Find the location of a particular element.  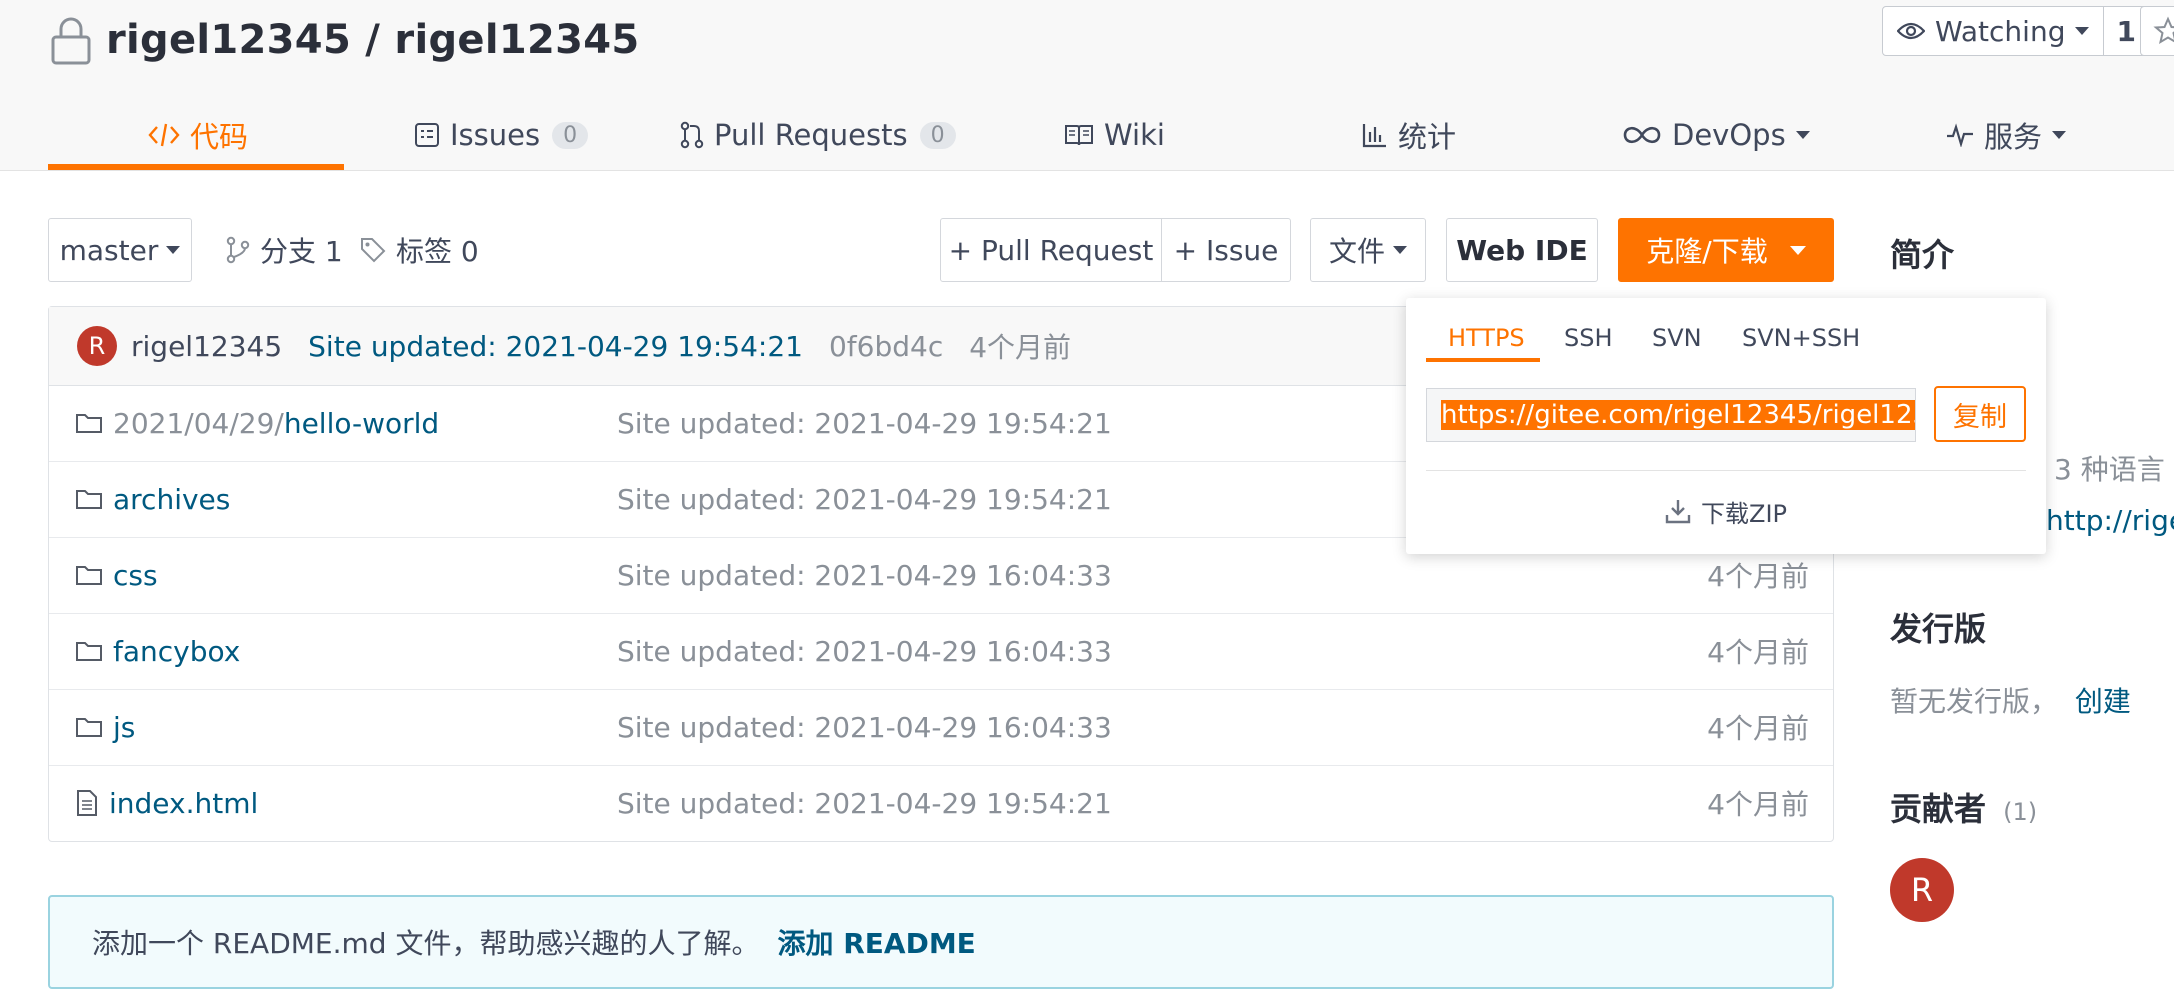

branches-count: 分支 1 is located at coordinates (301, 251).